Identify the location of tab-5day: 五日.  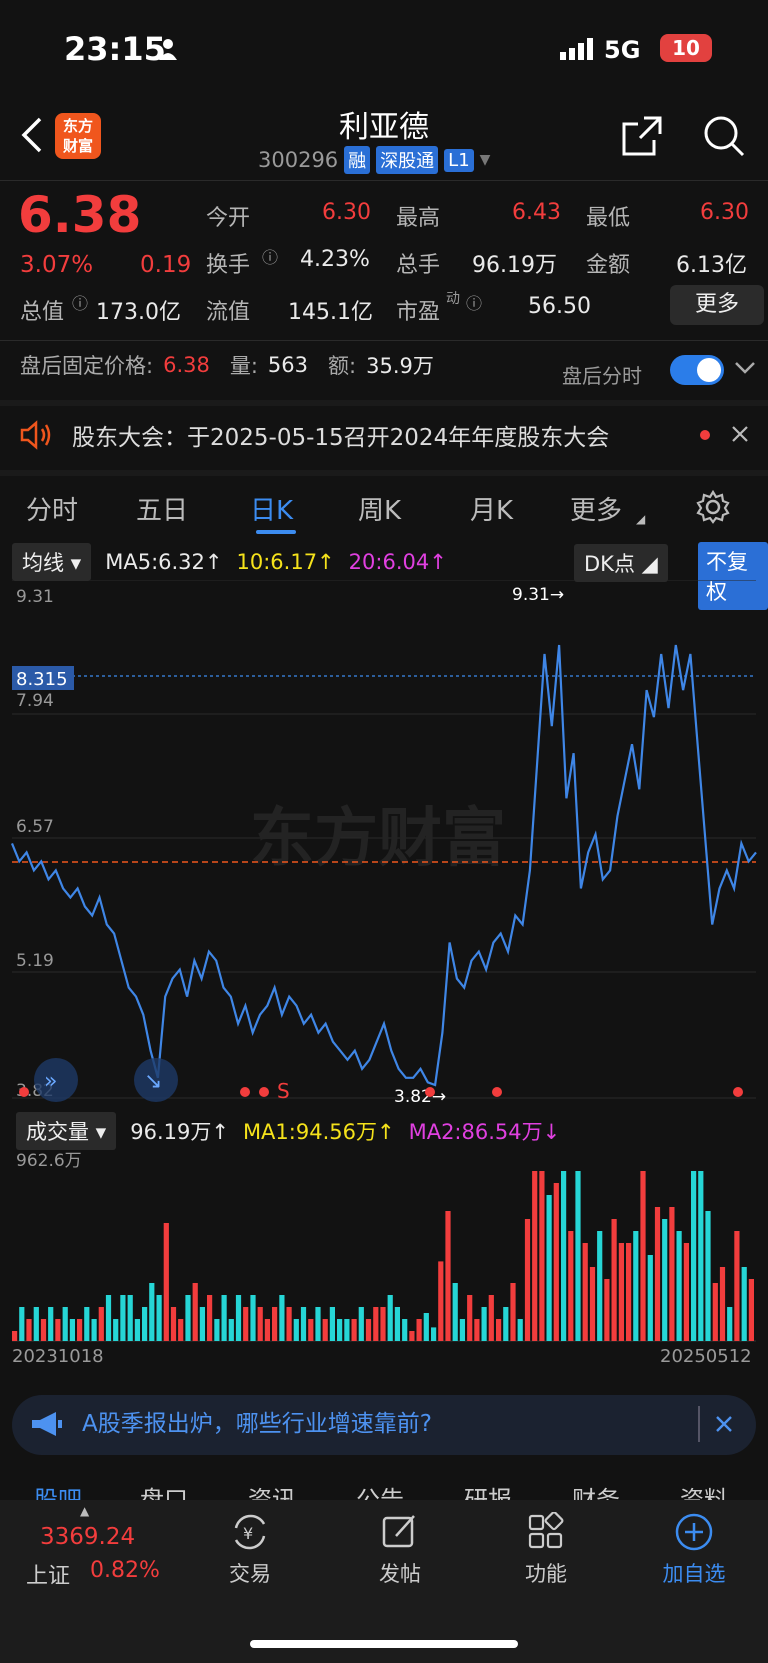
(162, 508).